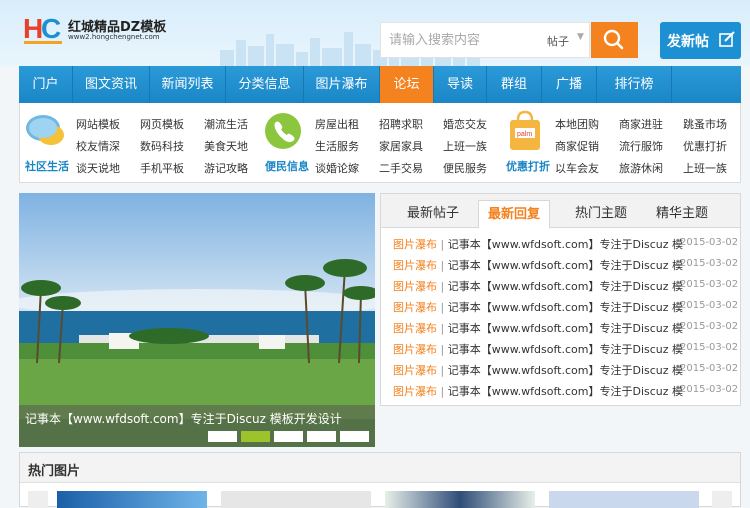  I want to click on category-link: 家居家具, so click(401, 146).